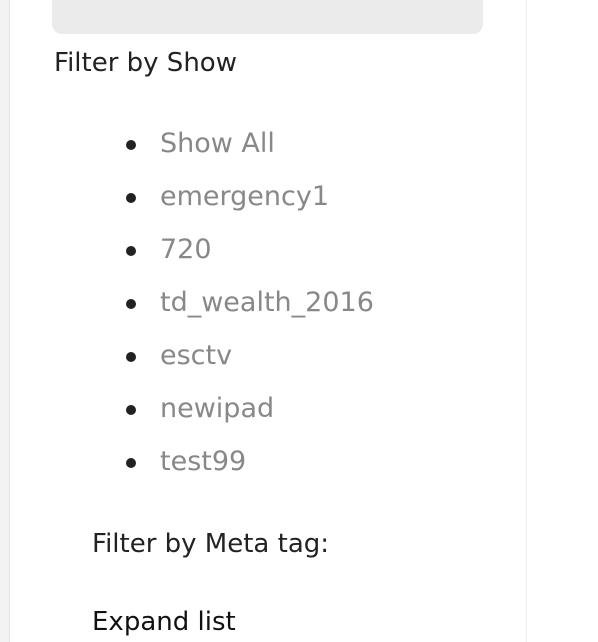 This screenshot has height=642, width=598. Describe the element at coordinates (217, 408) in the screenshot. I see `show-filter-label: newipad` at that location.